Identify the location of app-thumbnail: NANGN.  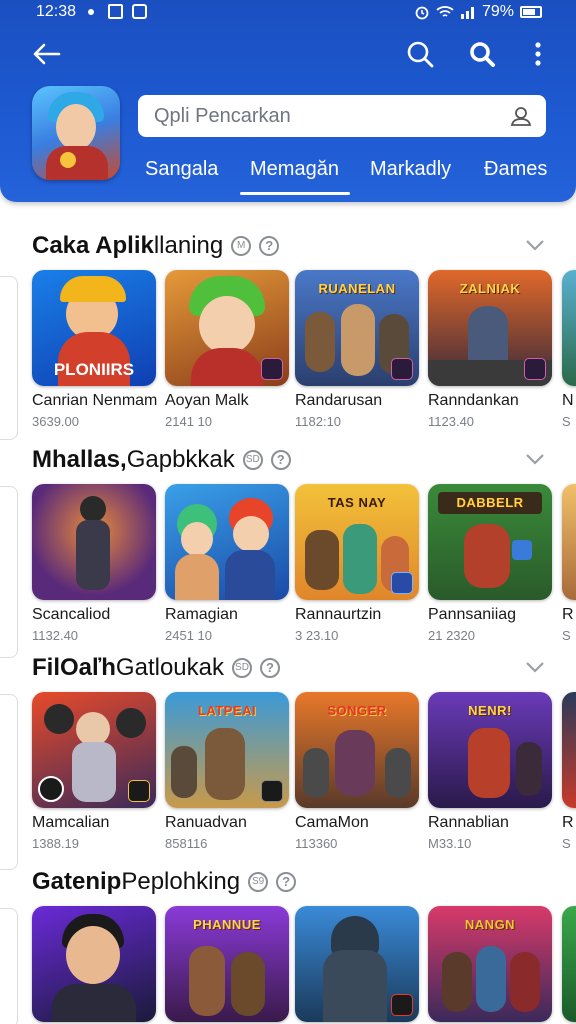
(490, 964).